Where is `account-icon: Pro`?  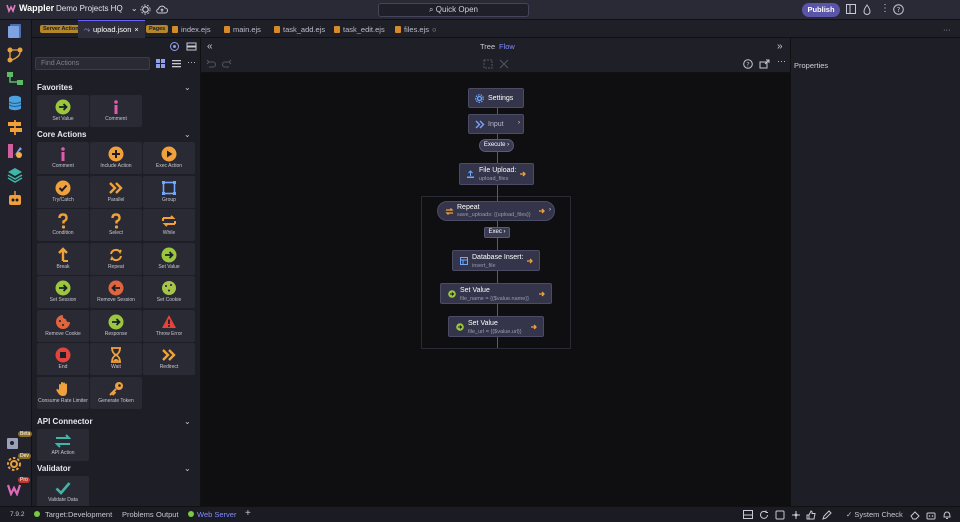
account-icon: Pro is located at coordinates (18, 488).